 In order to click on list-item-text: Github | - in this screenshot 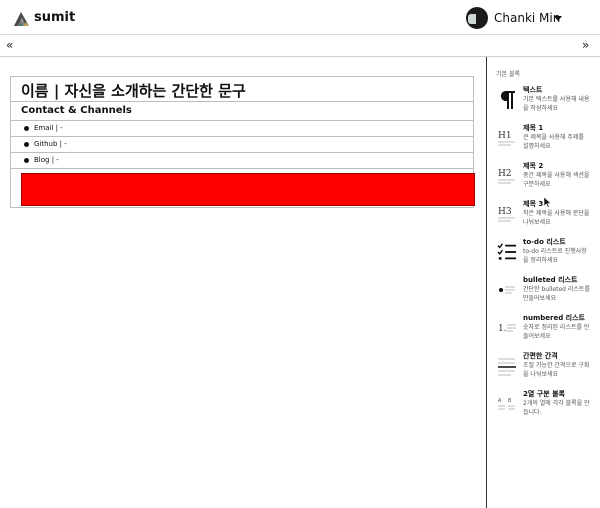, I will do `click(50, 144)`.